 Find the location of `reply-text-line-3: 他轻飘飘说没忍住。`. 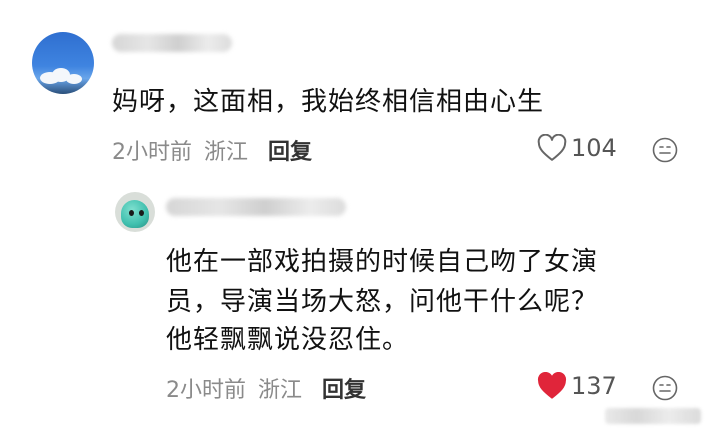

reply-text-line-3: 他轻飘飘说没忍住。 is located at coordinates (288, 340).